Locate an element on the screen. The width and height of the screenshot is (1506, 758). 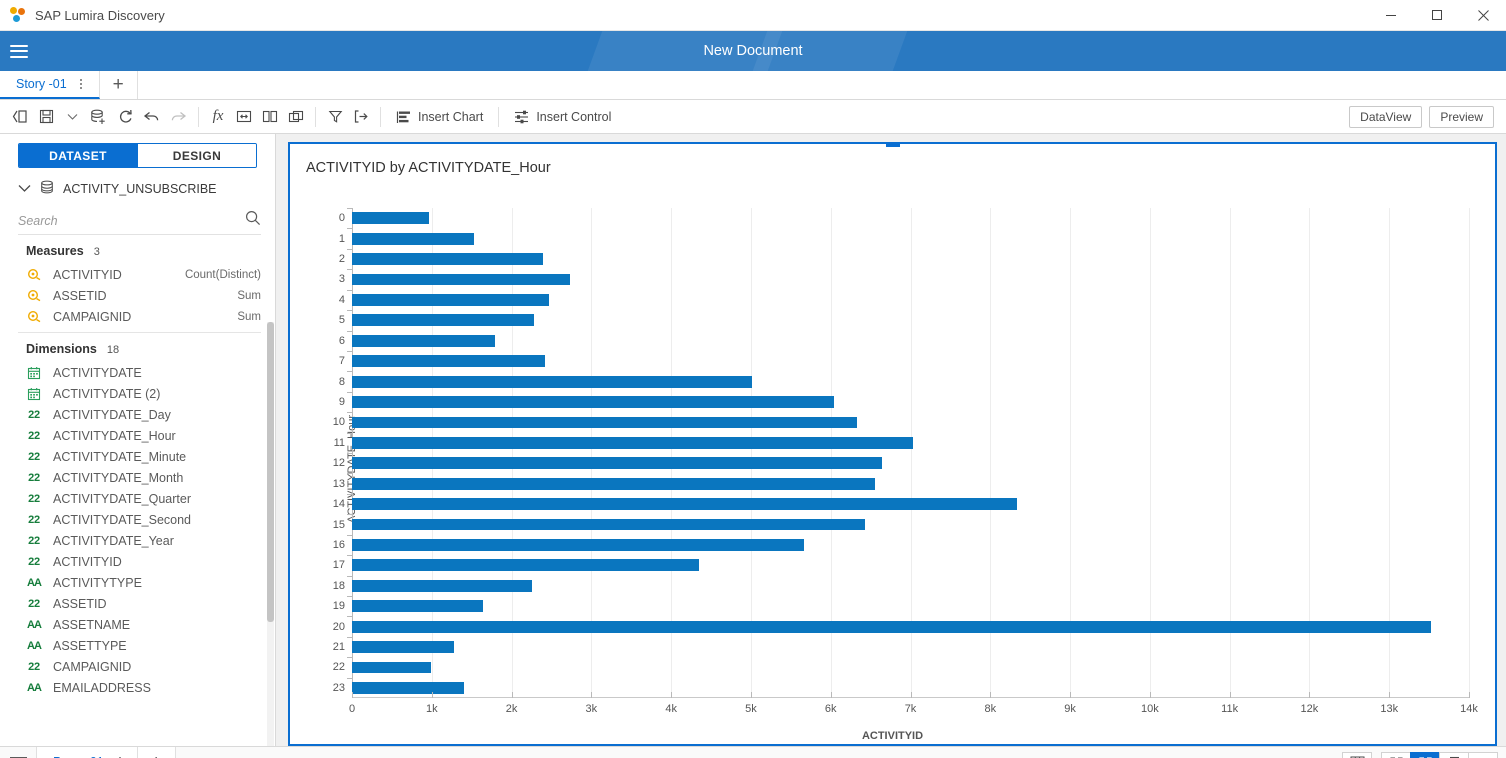
y-axis-tick-label: 23 is located at coordinates (338, 687).